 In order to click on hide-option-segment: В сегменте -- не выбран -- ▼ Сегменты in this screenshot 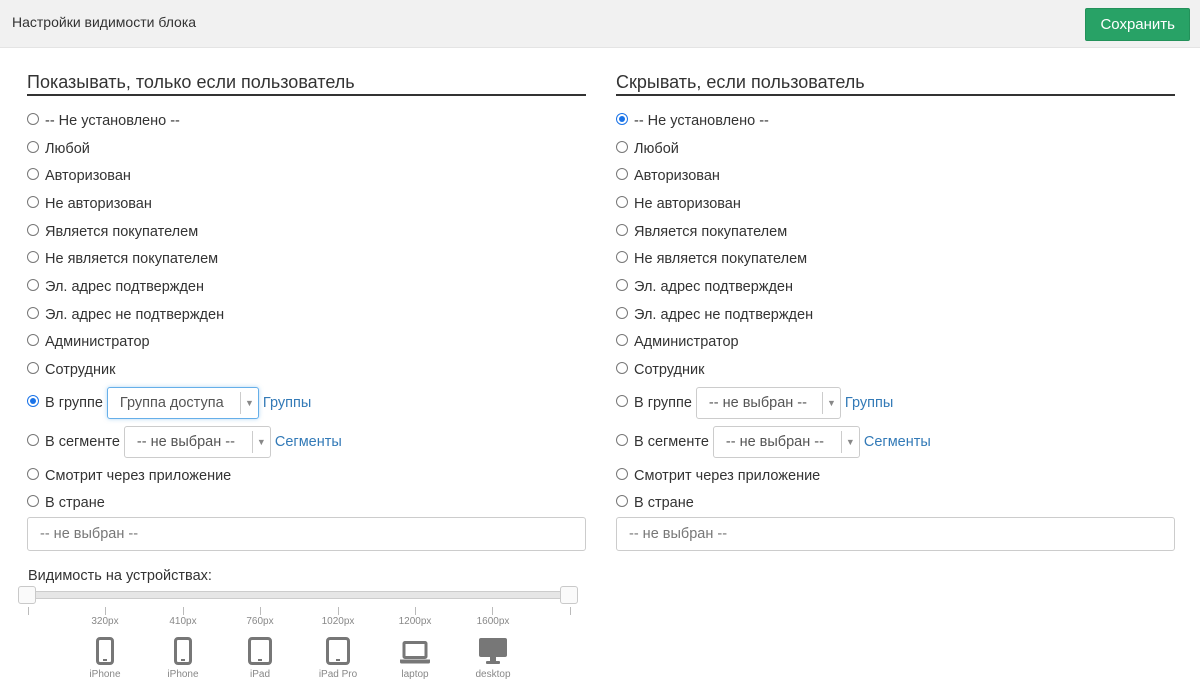, I will do `click(895, 442)`.